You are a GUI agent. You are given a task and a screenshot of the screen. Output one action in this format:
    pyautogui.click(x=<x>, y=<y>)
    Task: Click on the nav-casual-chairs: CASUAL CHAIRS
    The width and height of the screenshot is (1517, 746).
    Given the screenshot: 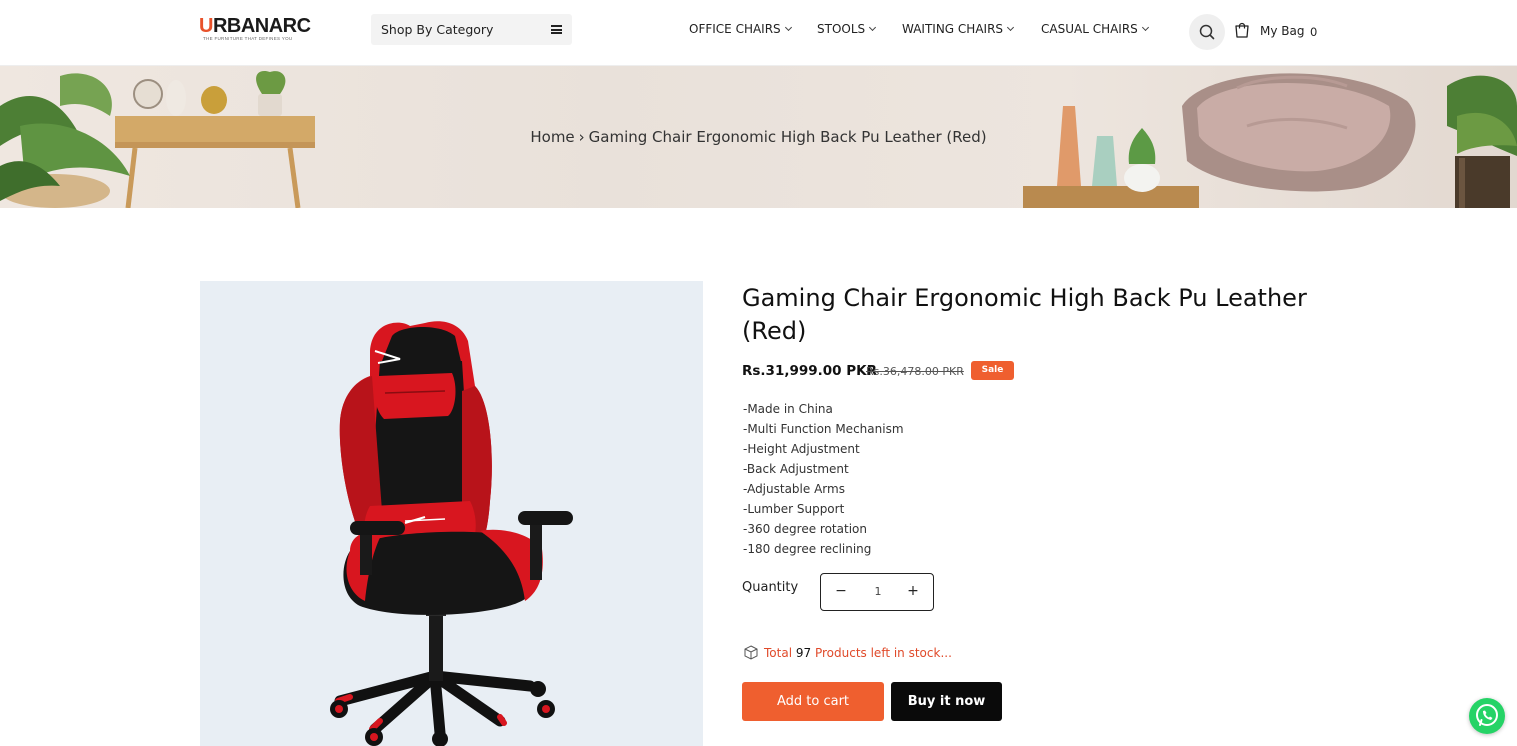 What is the action you would take?
    pyautogui.click(x=1095, y=29)
    